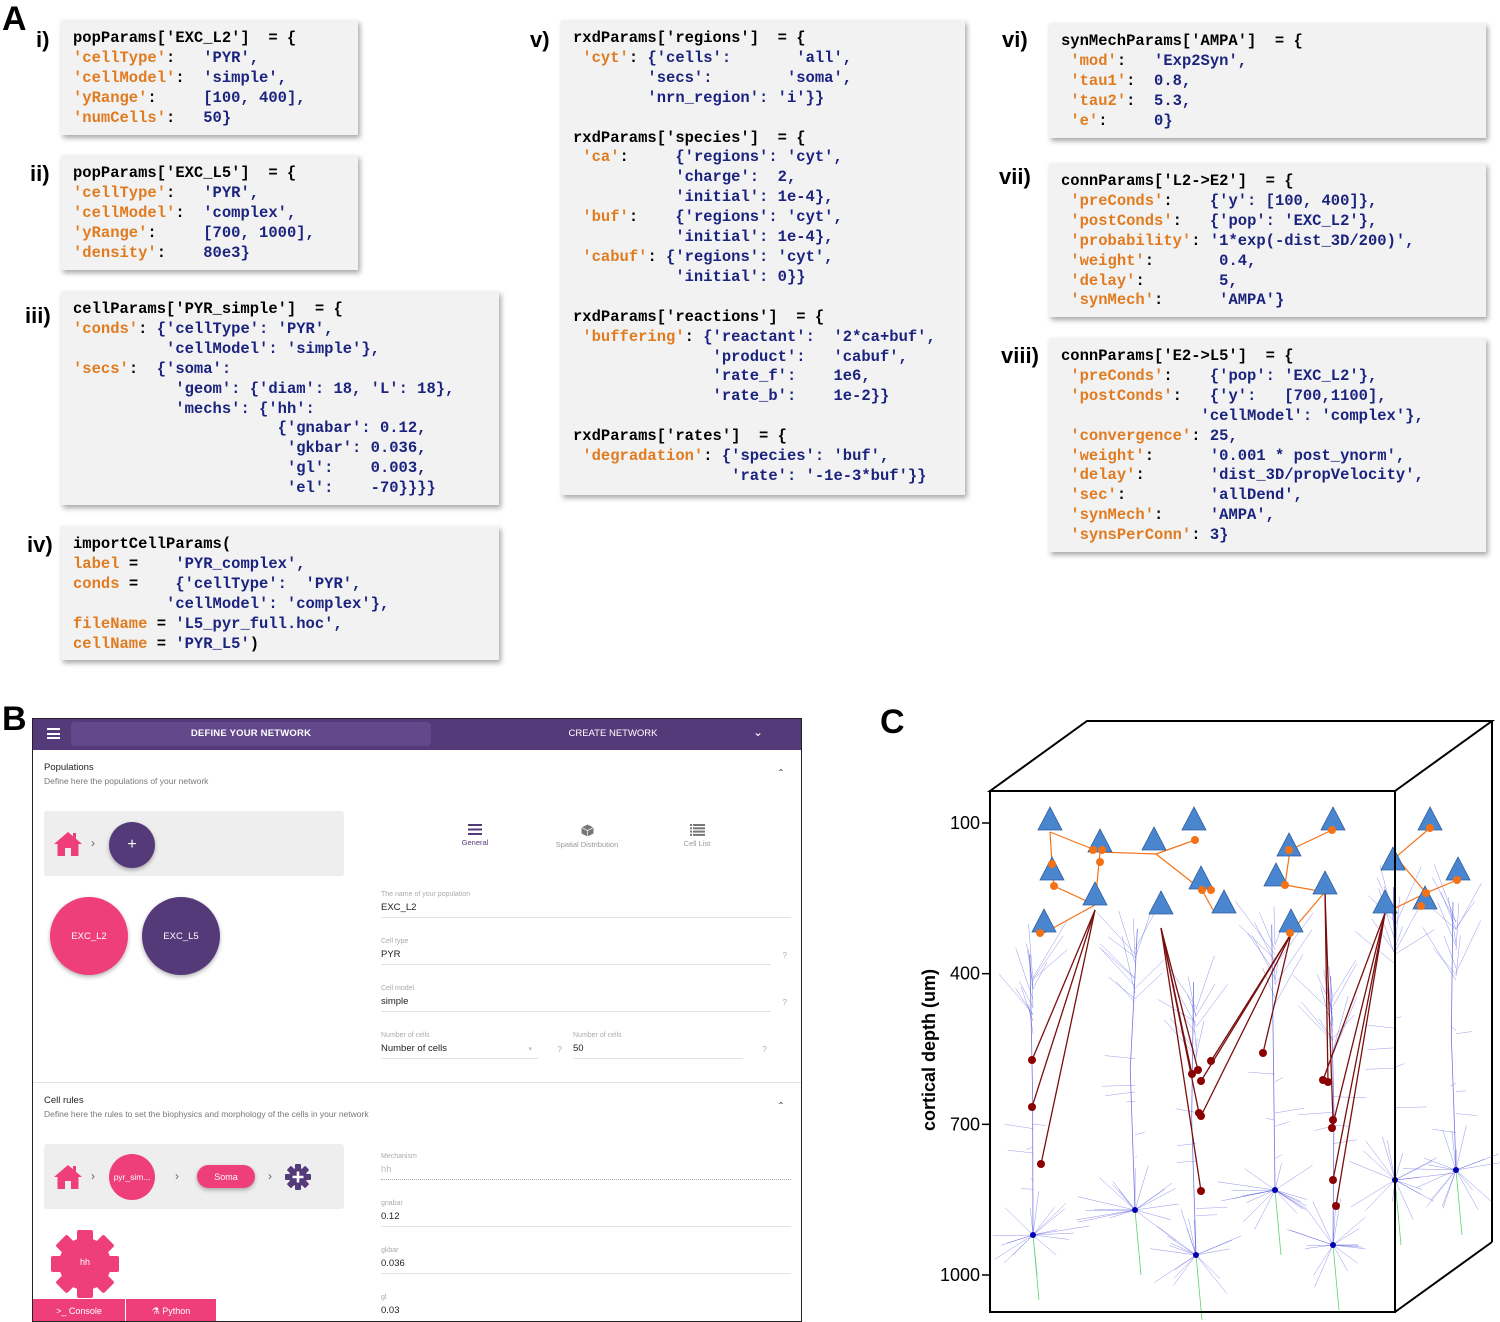 The height and width of the screenshot is (1322, 1500). I want to click on code-line: fileName = 'L5_pyr_full.hoc',, so click(280, 625).